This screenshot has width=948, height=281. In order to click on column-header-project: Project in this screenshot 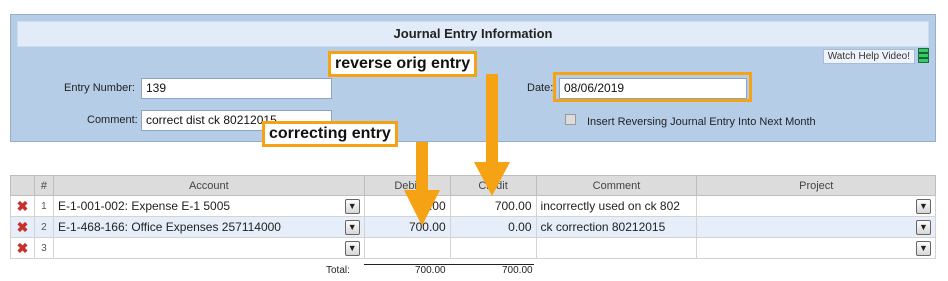, I will do `click(816, 185)`.